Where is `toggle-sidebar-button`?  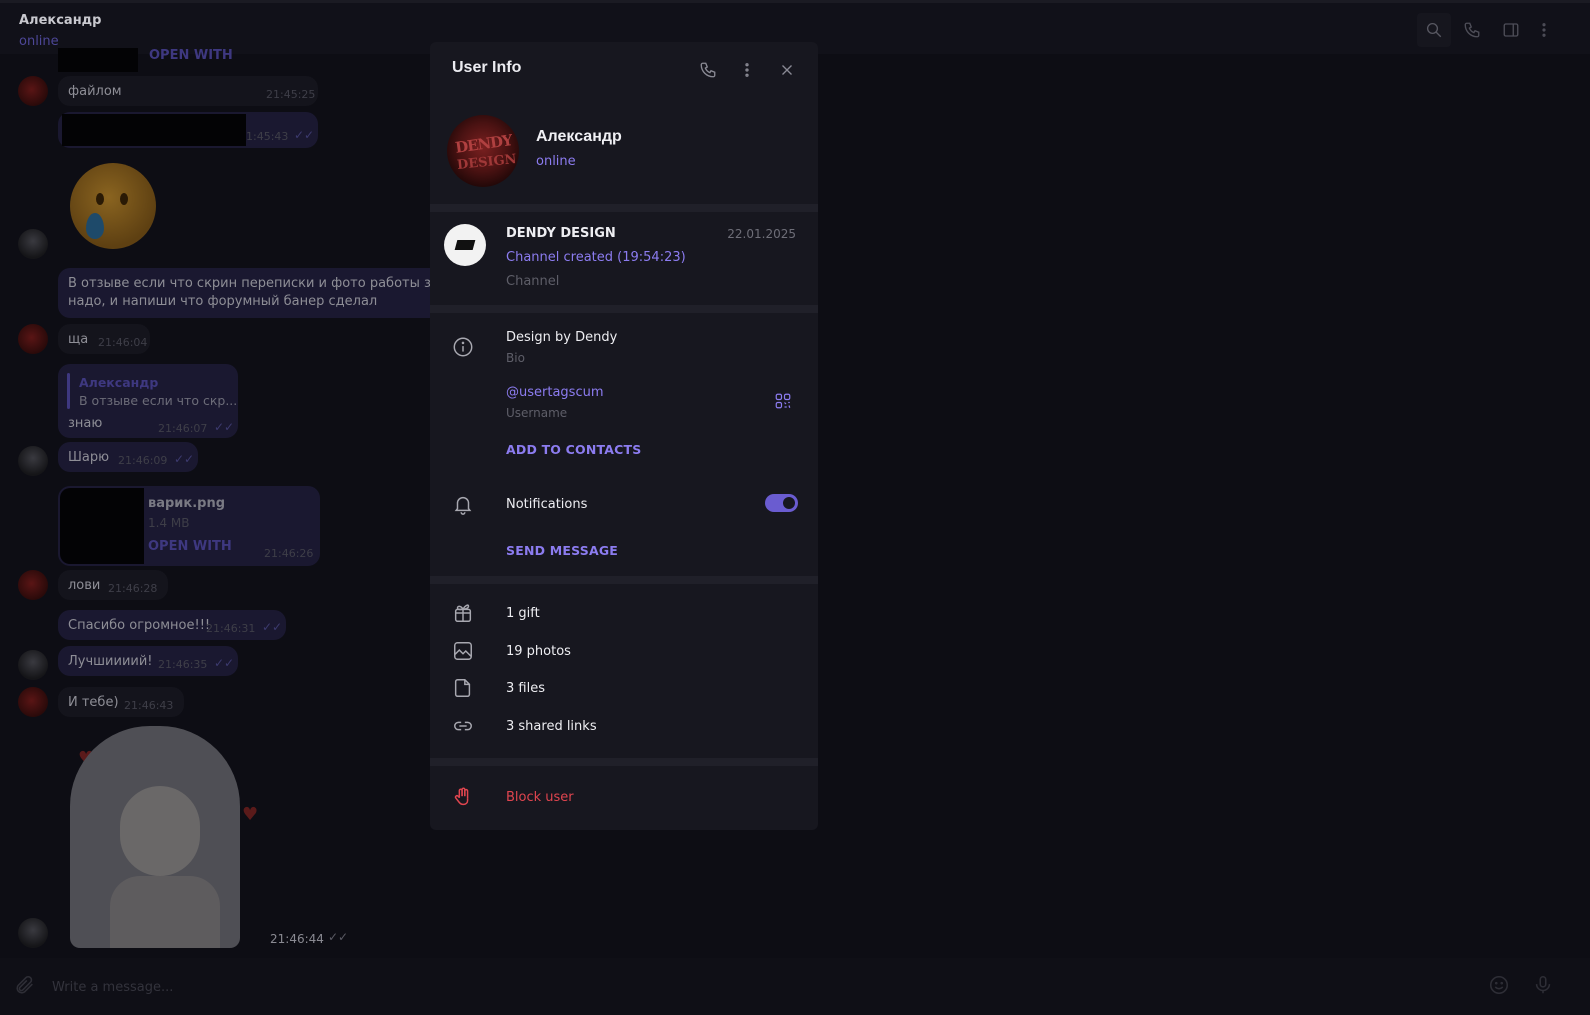 toggle-sidebar-button is located at coordinates (1511, 30).